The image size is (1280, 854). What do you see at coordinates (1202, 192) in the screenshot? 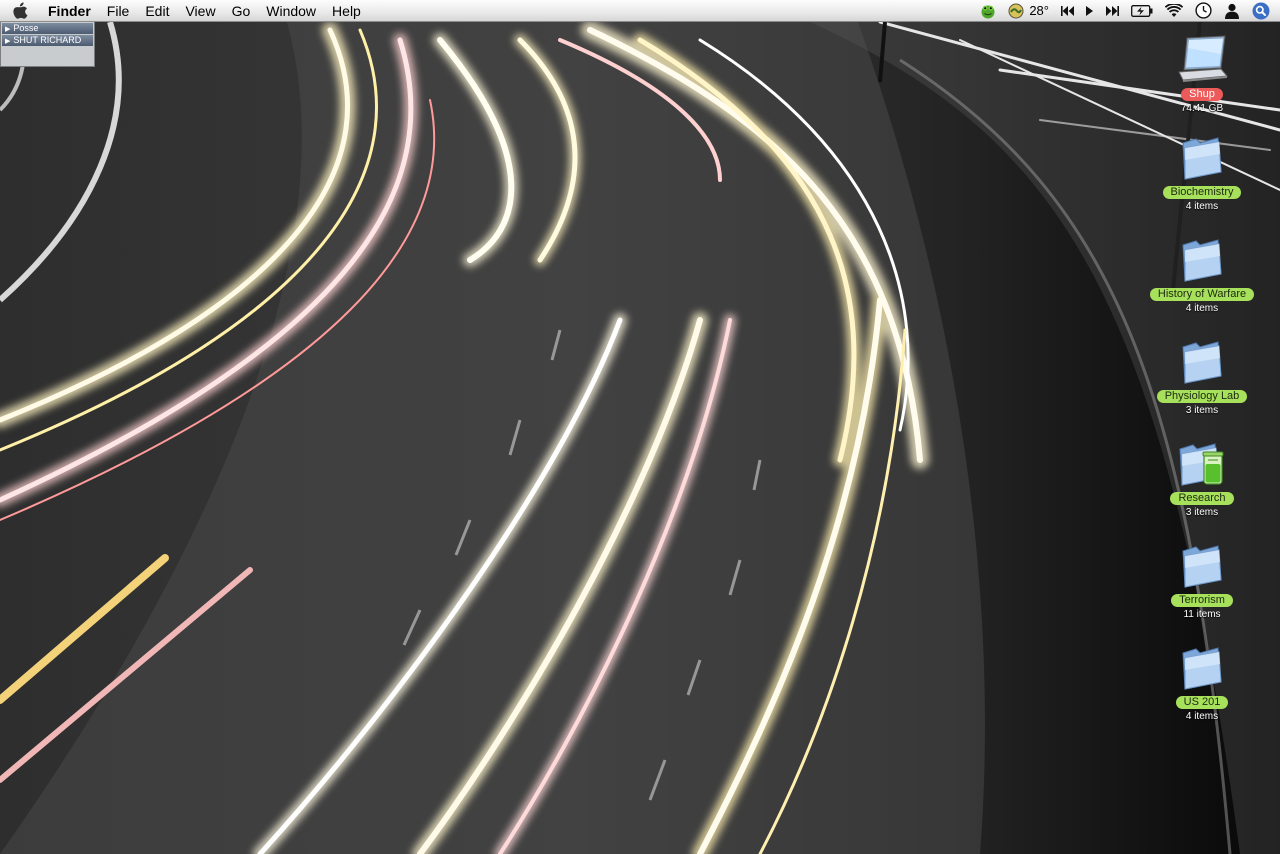
I see `desktop-icon-label: Biochemistry` at bounding box center [1202, 192].